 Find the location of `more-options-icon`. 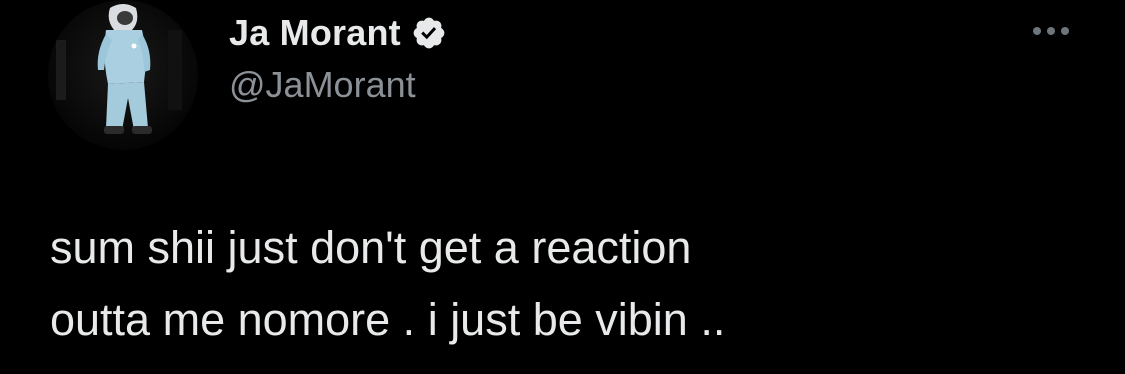

more-options-icon is located at coordinates (1051, 31).